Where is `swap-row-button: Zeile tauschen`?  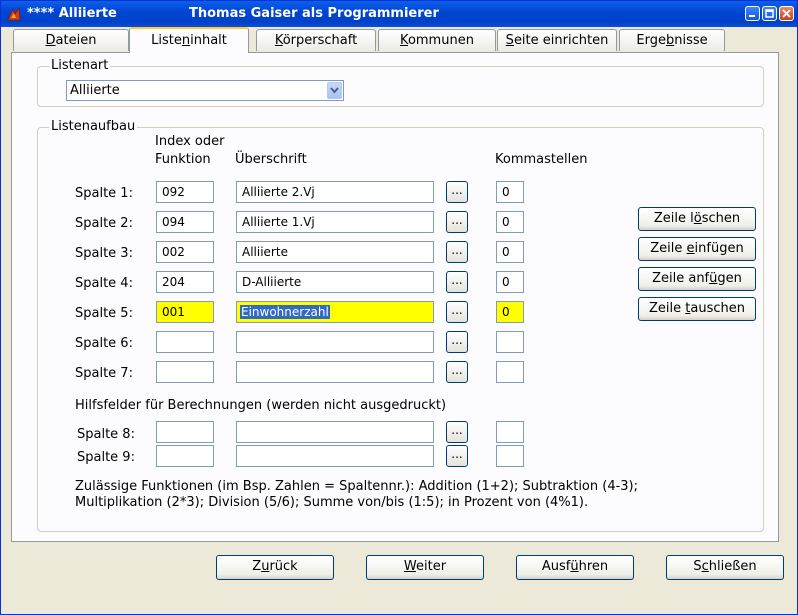
swap-row-button: Zeile tauschen is located at coordinates (697, 309).